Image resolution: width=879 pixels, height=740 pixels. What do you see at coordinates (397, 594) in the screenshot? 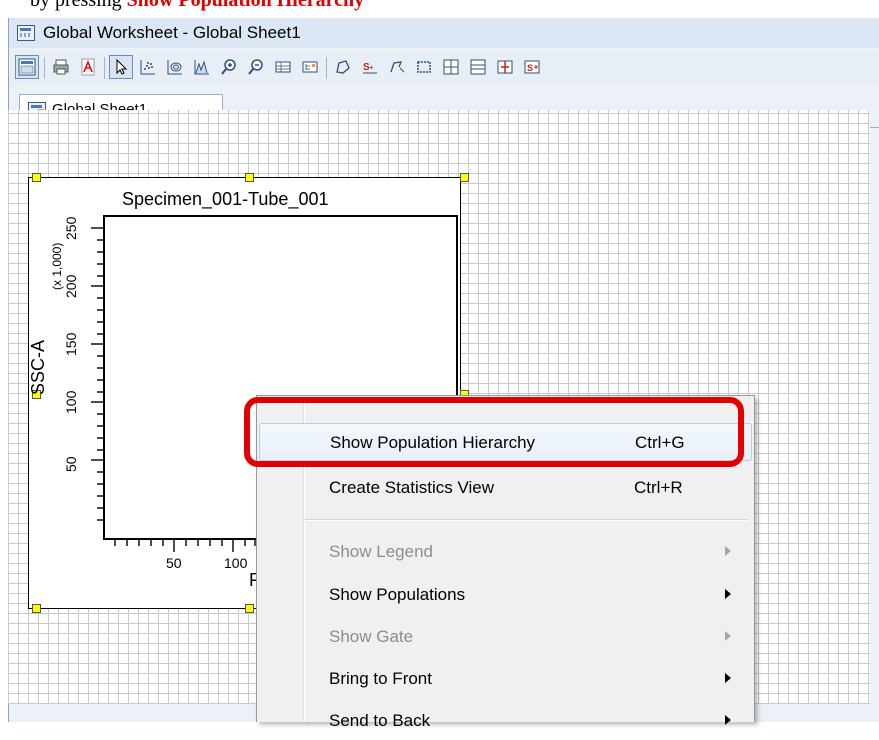
I see `menu-item-label: Show Populations` at bounding box center [397, 594].